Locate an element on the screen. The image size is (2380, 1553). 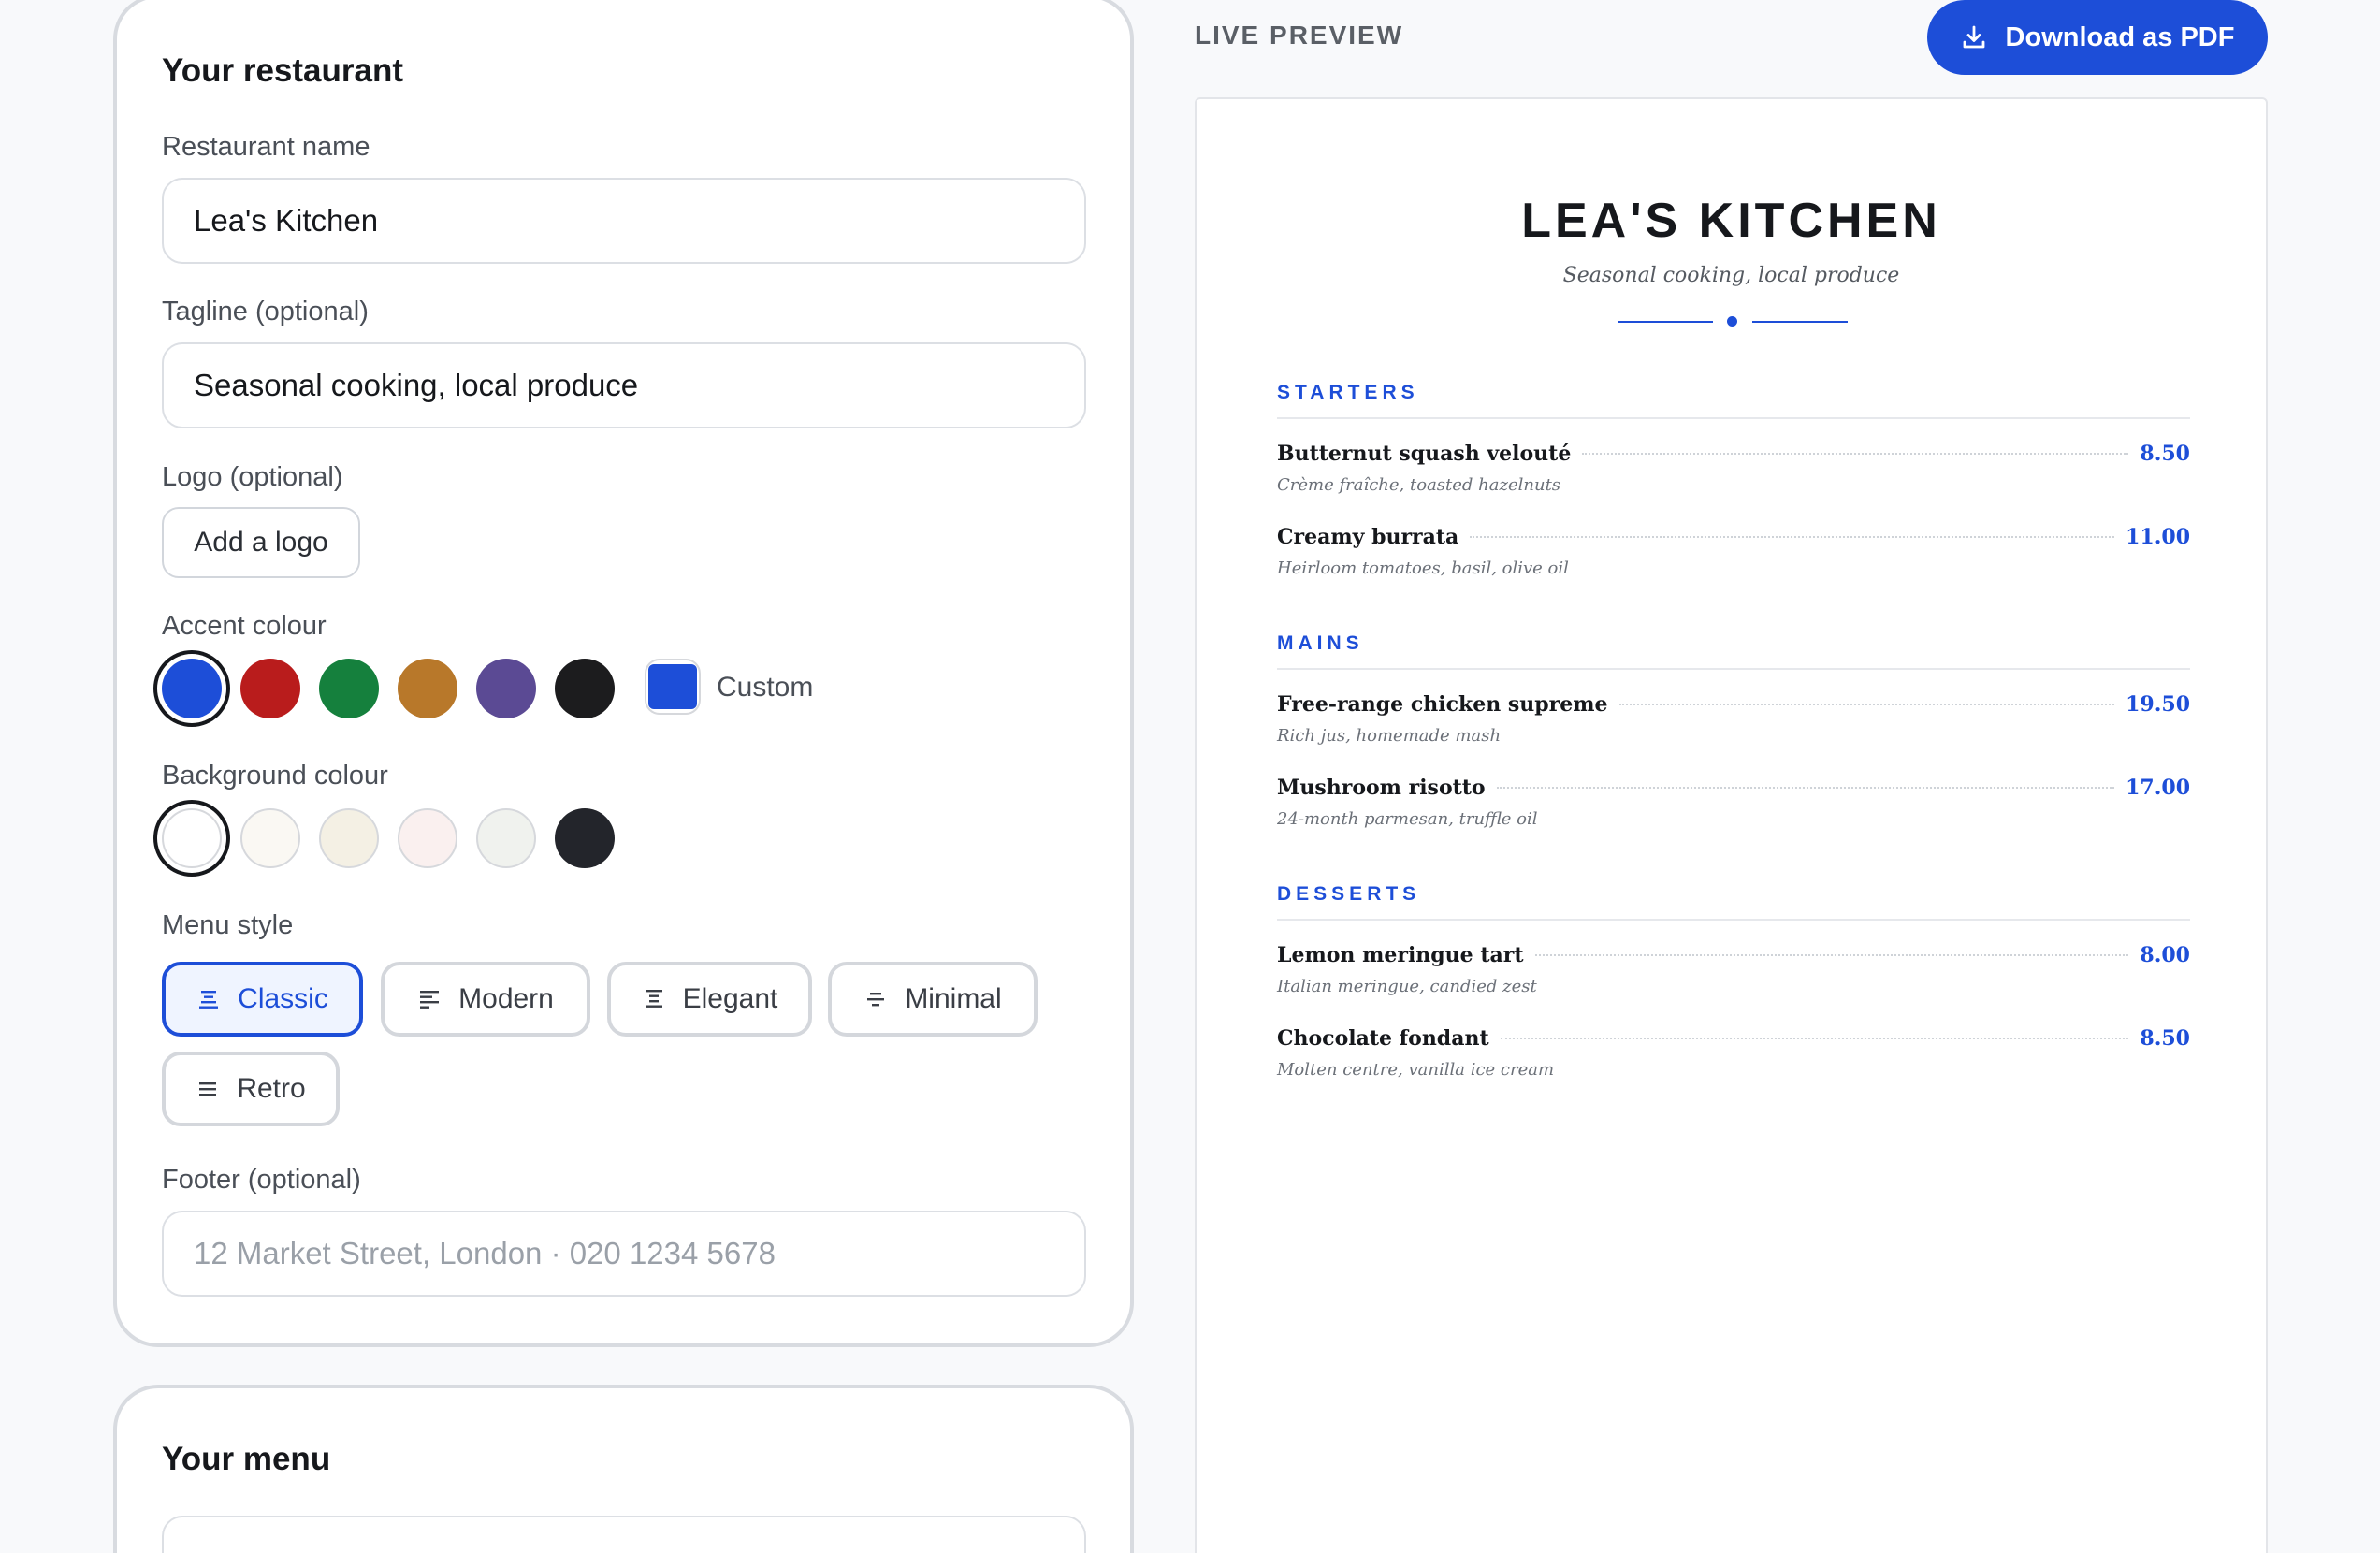
menu-item-name: Creamy burrata is located at coordinates (1368, 537).